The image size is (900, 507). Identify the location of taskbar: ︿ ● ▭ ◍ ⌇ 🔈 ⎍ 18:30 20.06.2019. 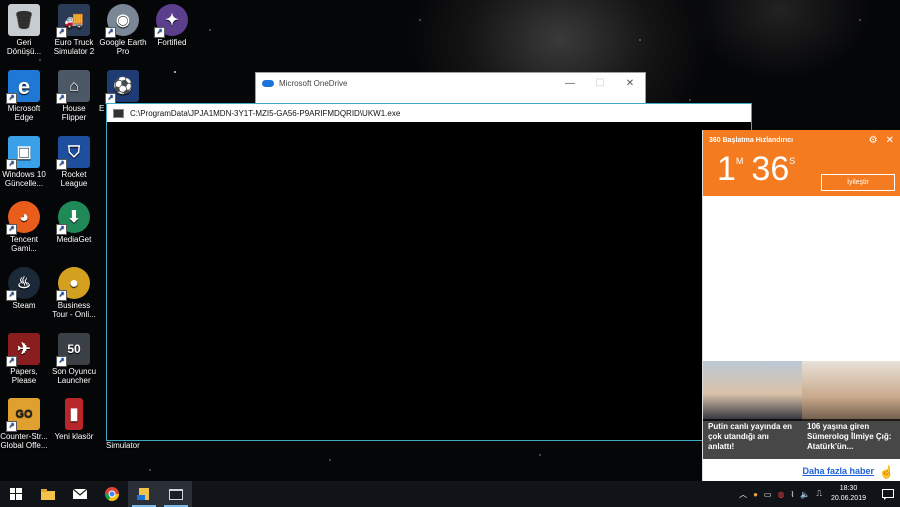
(450, 494).